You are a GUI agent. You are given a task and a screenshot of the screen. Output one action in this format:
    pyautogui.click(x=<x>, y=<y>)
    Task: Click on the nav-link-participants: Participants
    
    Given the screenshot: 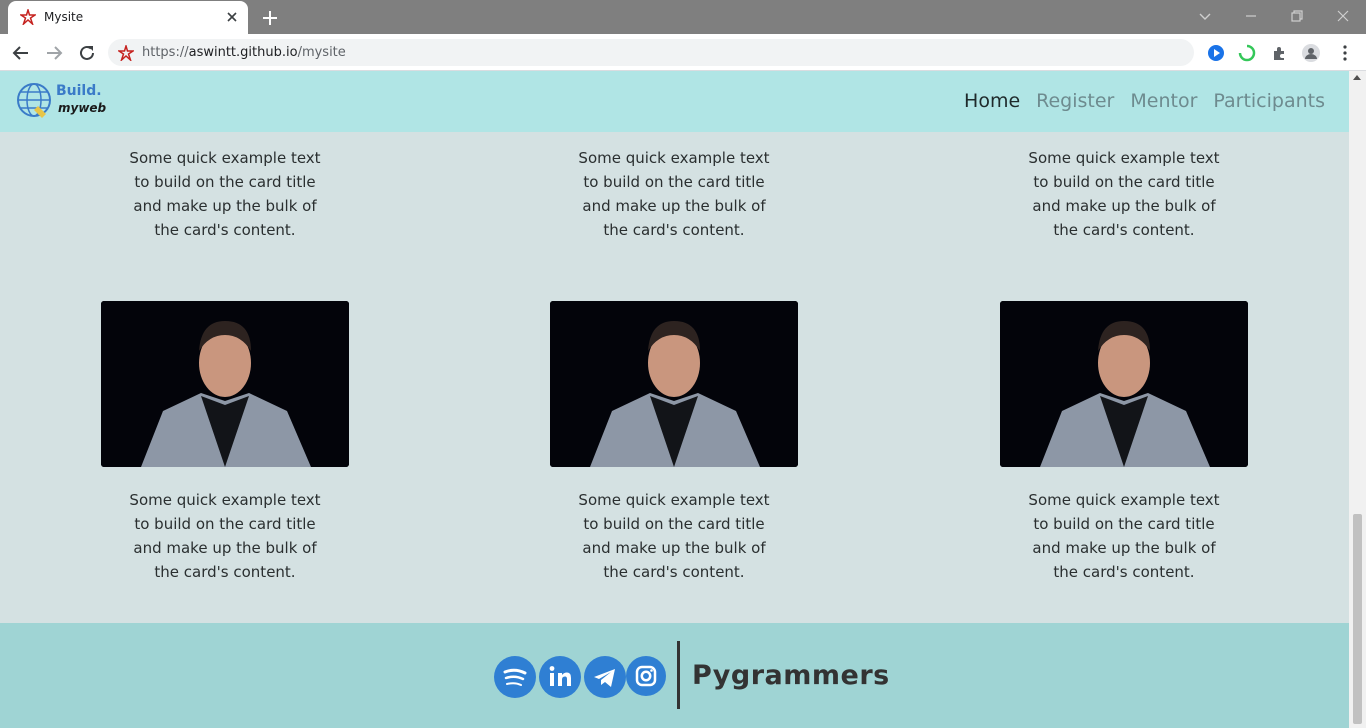 What is the action you would take?
    pyautogui.click(x=1269, y=101)
    